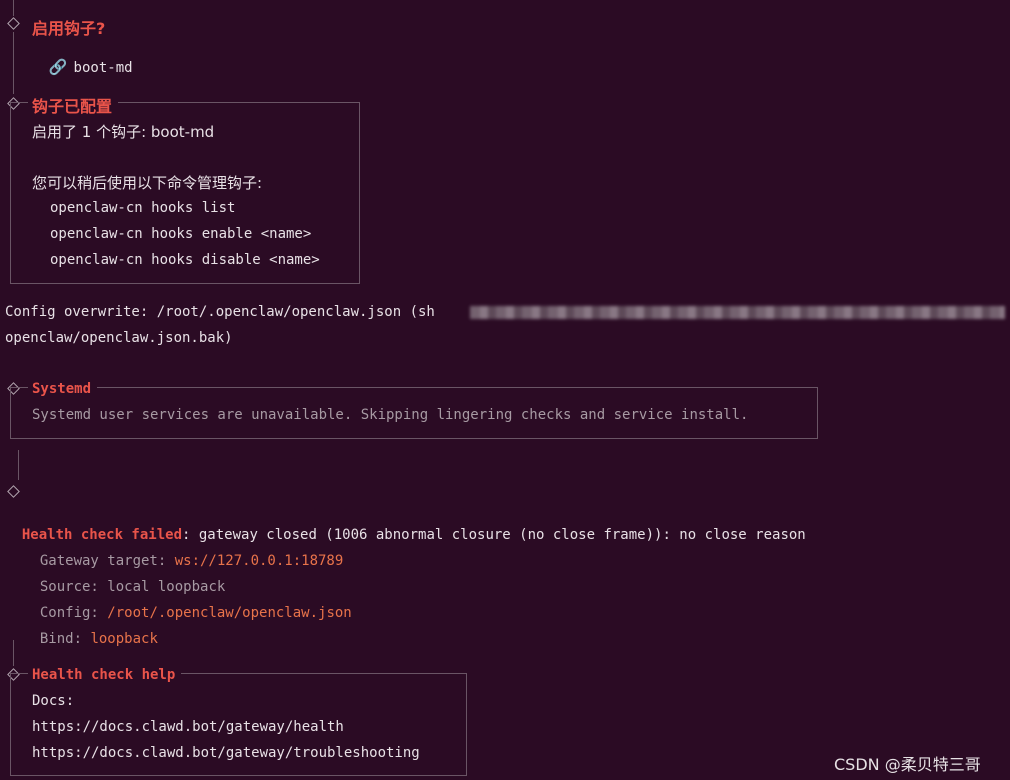 The height and width of the screenshot is (780, 1010). What do you see at coordinates (53, 701) in the screenshot?
I see `docs-label: Docs:` at bounding box center [53, 701].